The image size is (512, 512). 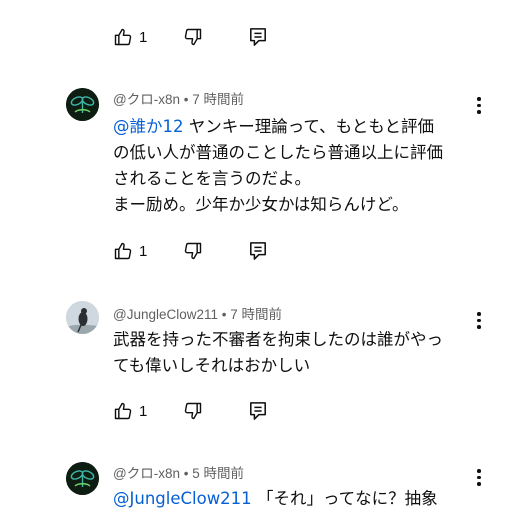 What do you see at coordinates (182, 498) in the screenshot?
I see `mention-link: @JungleClow211` at bounding box center [182, 498].